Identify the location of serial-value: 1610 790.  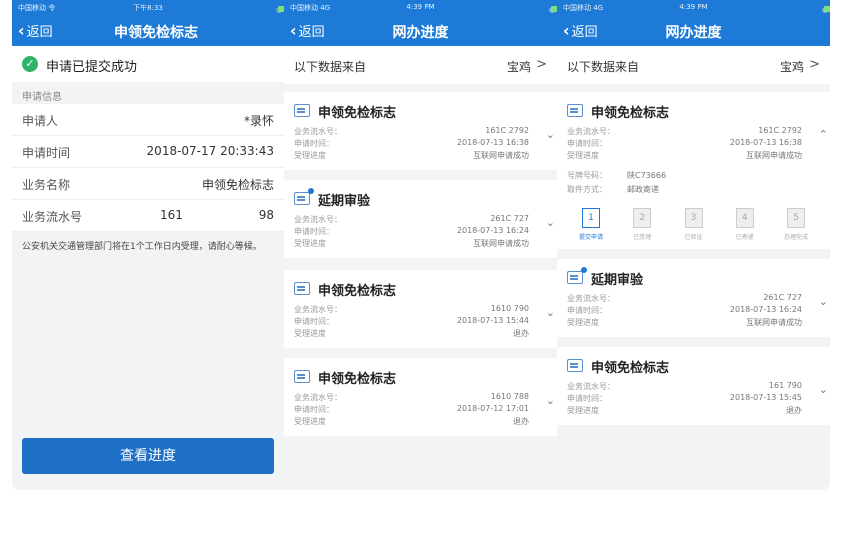
(509, 308).